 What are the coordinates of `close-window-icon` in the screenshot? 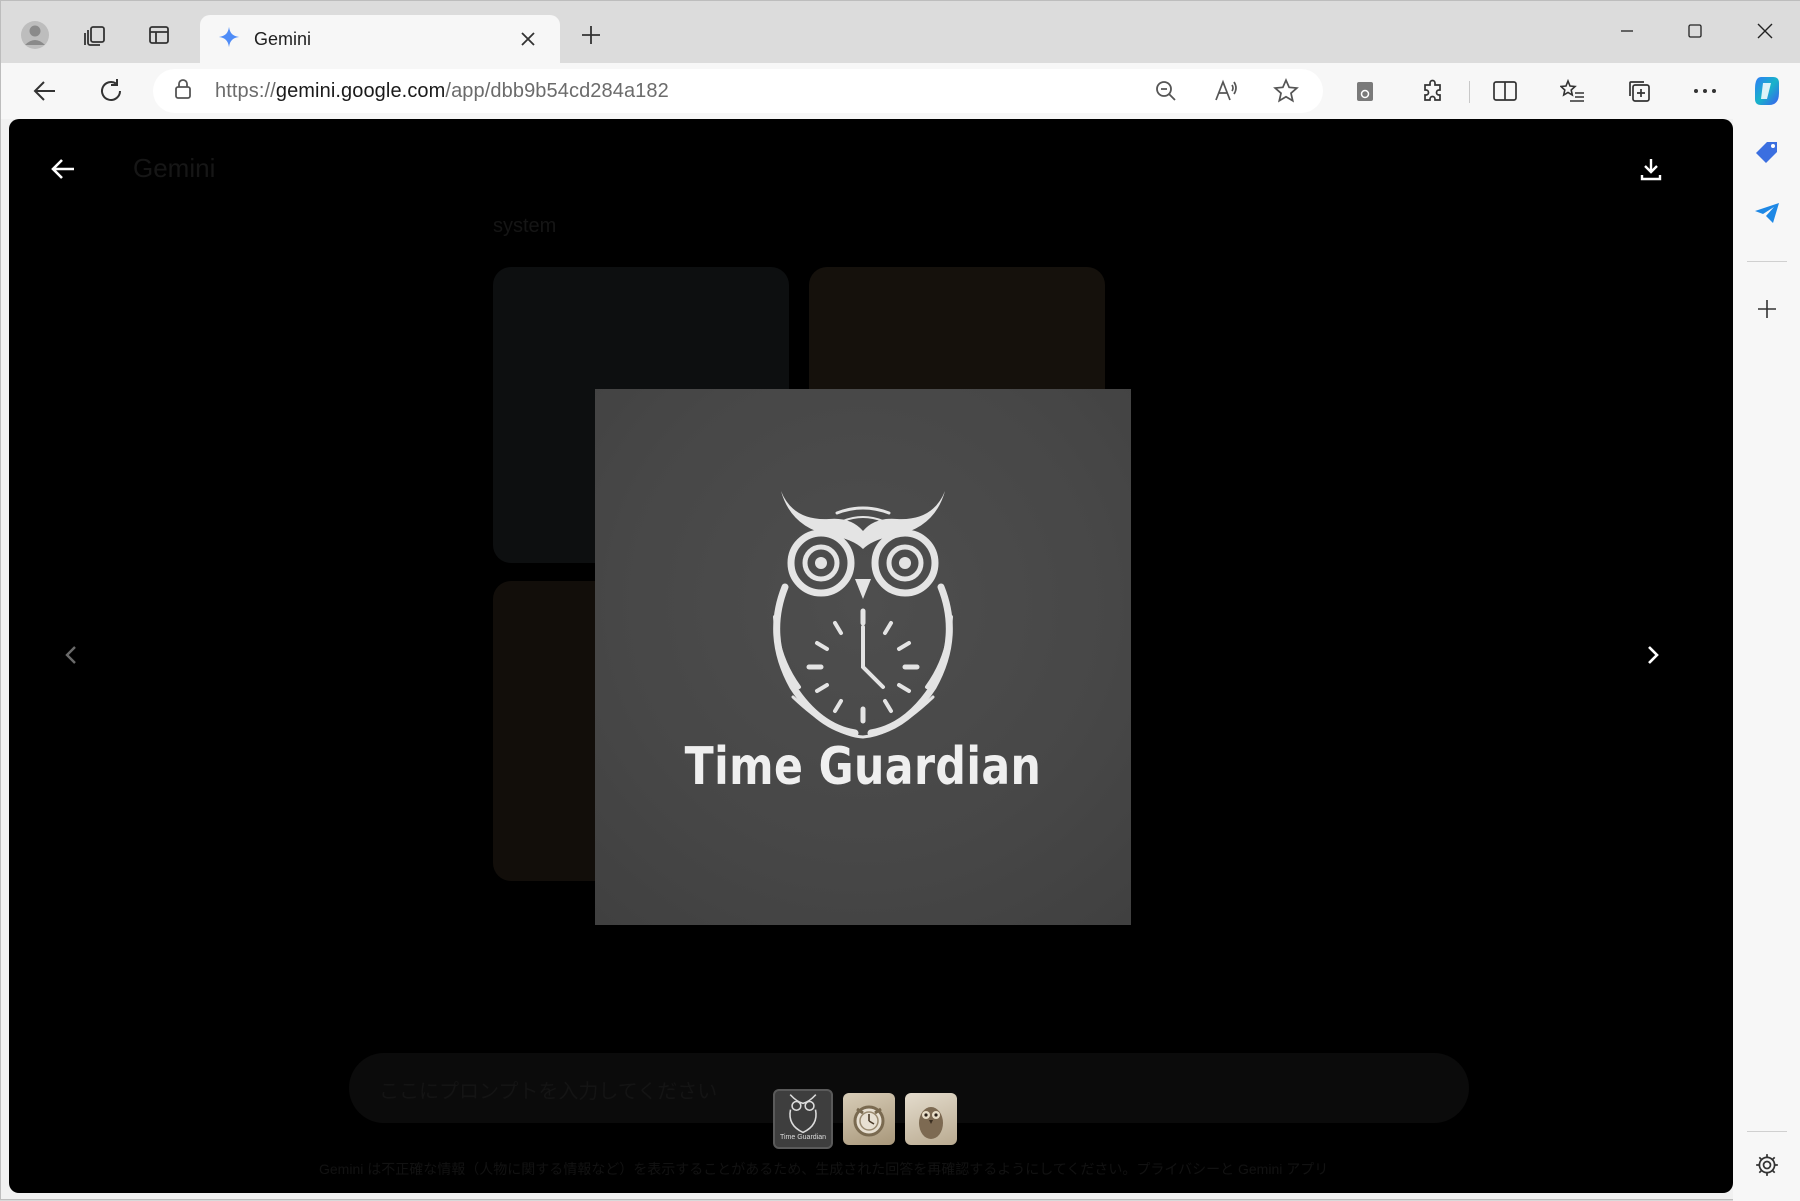 It's located at (1765, 31).